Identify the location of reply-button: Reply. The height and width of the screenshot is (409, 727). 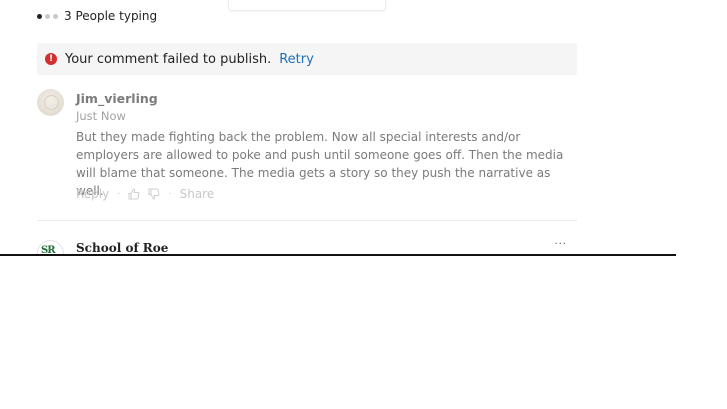
(92, 194).